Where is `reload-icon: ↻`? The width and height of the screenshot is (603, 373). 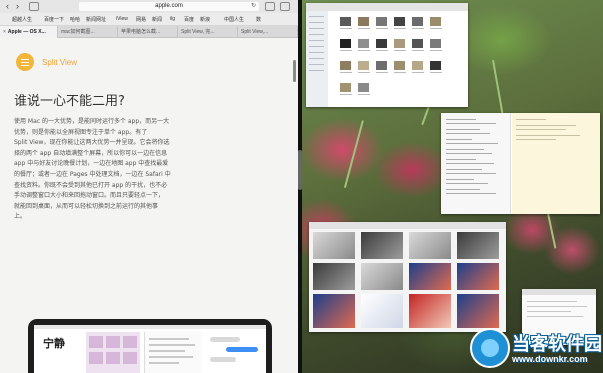
reload-icon: ↻ is located at coordinates (253, 6).